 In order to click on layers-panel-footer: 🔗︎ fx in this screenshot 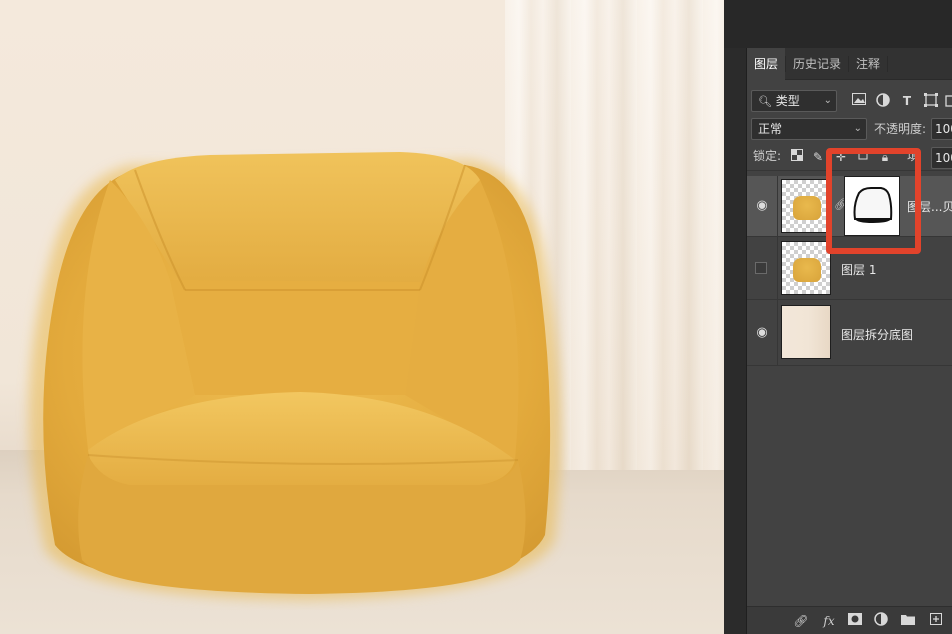, I will do `click(849, 620)`.